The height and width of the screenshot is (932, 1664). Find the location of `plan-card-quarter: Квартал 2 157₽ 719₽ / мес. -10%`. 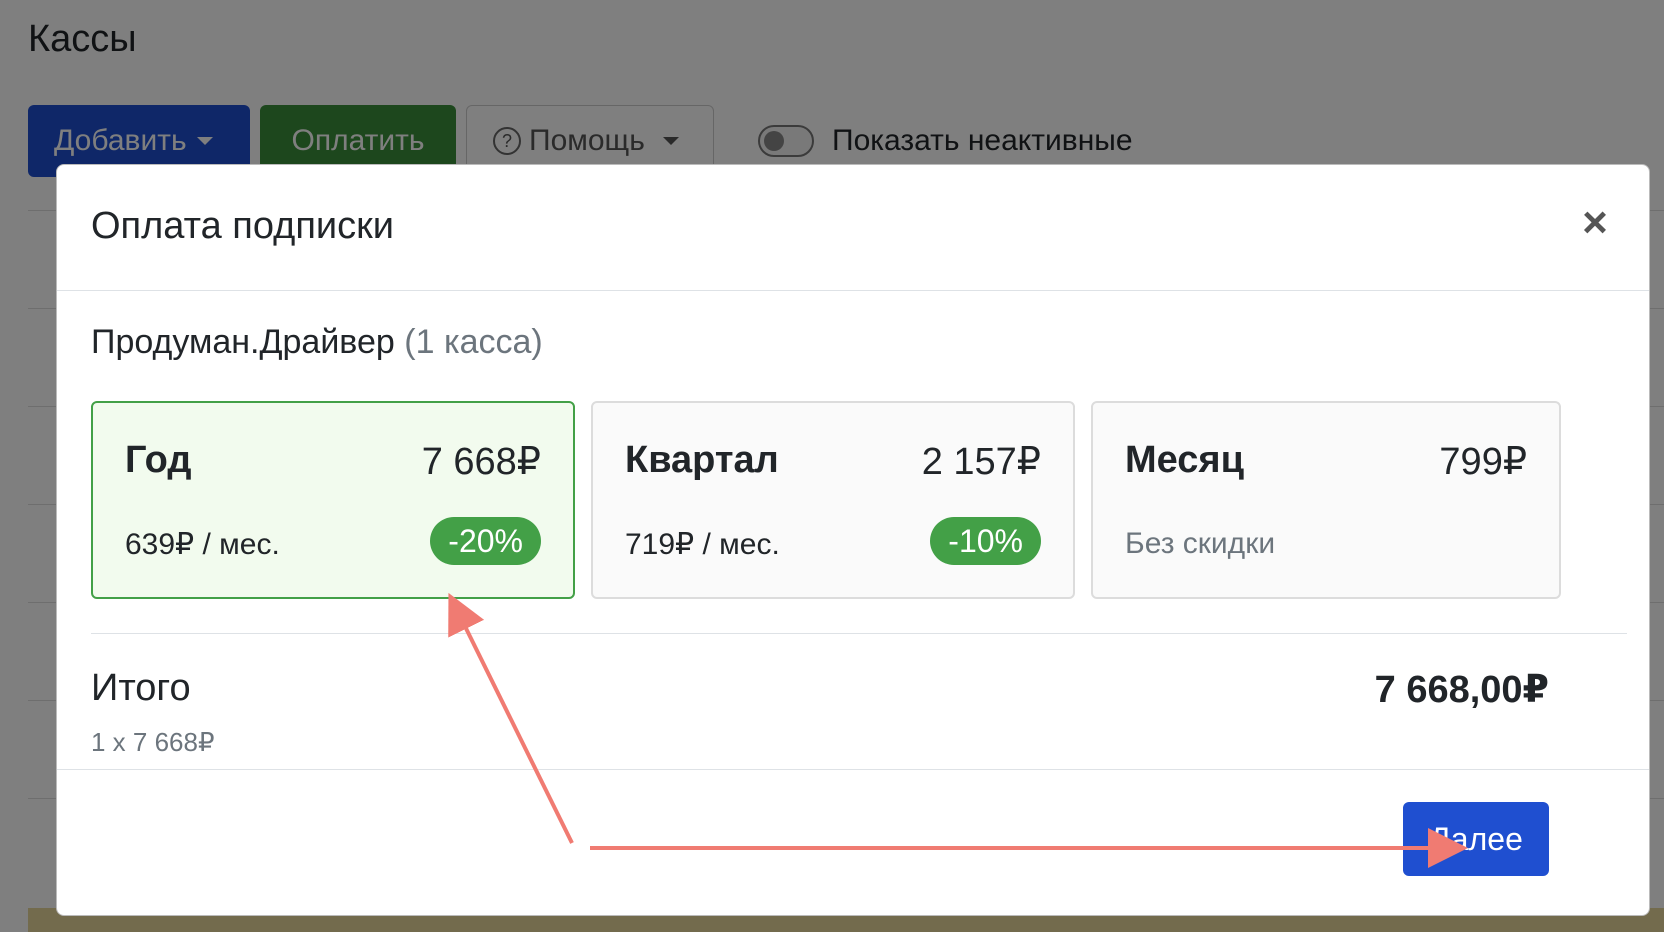

plan-card-quarter: Квартал 2 157₽ 719₽ / мес. -10% is located at coordinates (833, 500).